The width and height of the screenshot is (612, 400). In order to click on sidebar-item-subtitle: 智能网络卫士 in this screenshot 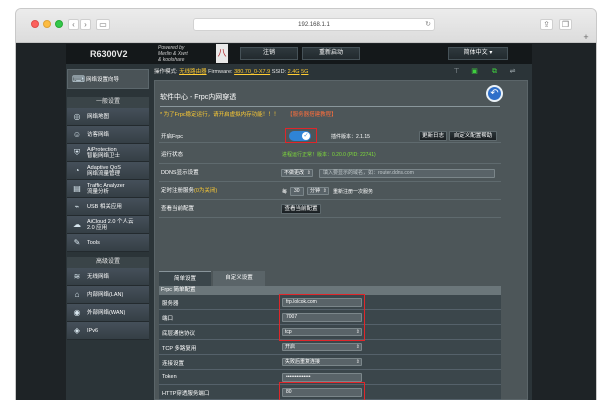, I will do `click(104, 155)`.